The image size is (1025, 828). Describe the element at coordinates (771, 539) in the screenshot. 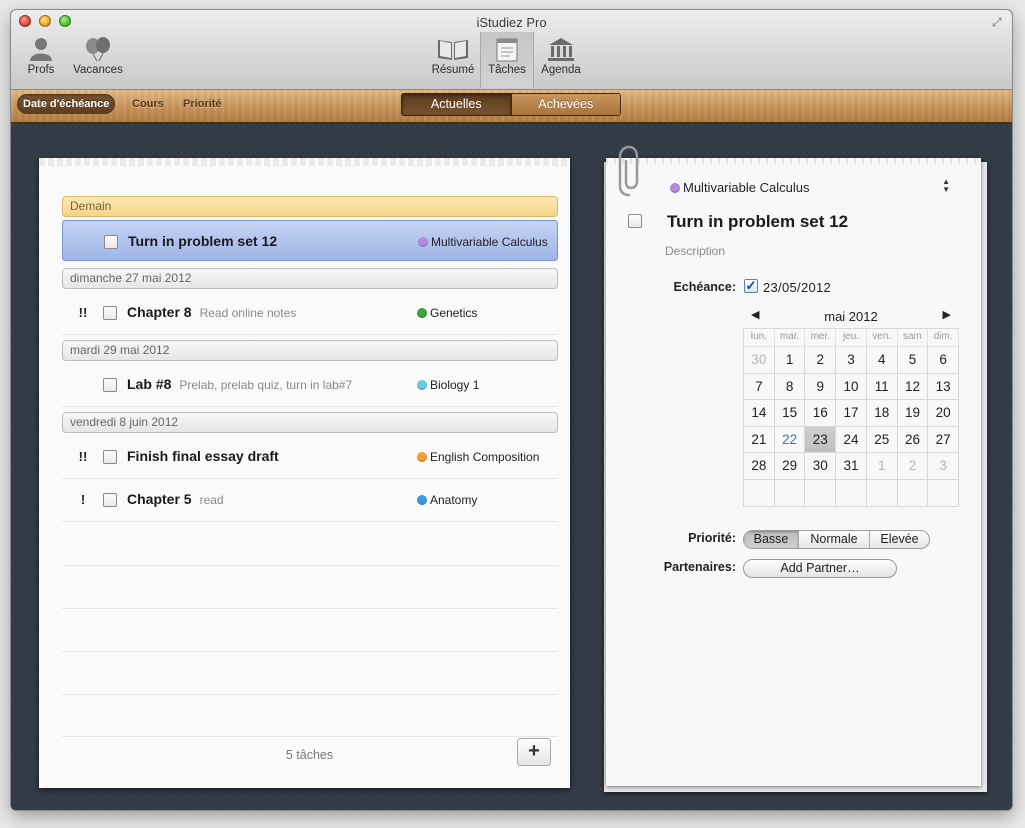

I see `priority-low-button: Basse` at that location.